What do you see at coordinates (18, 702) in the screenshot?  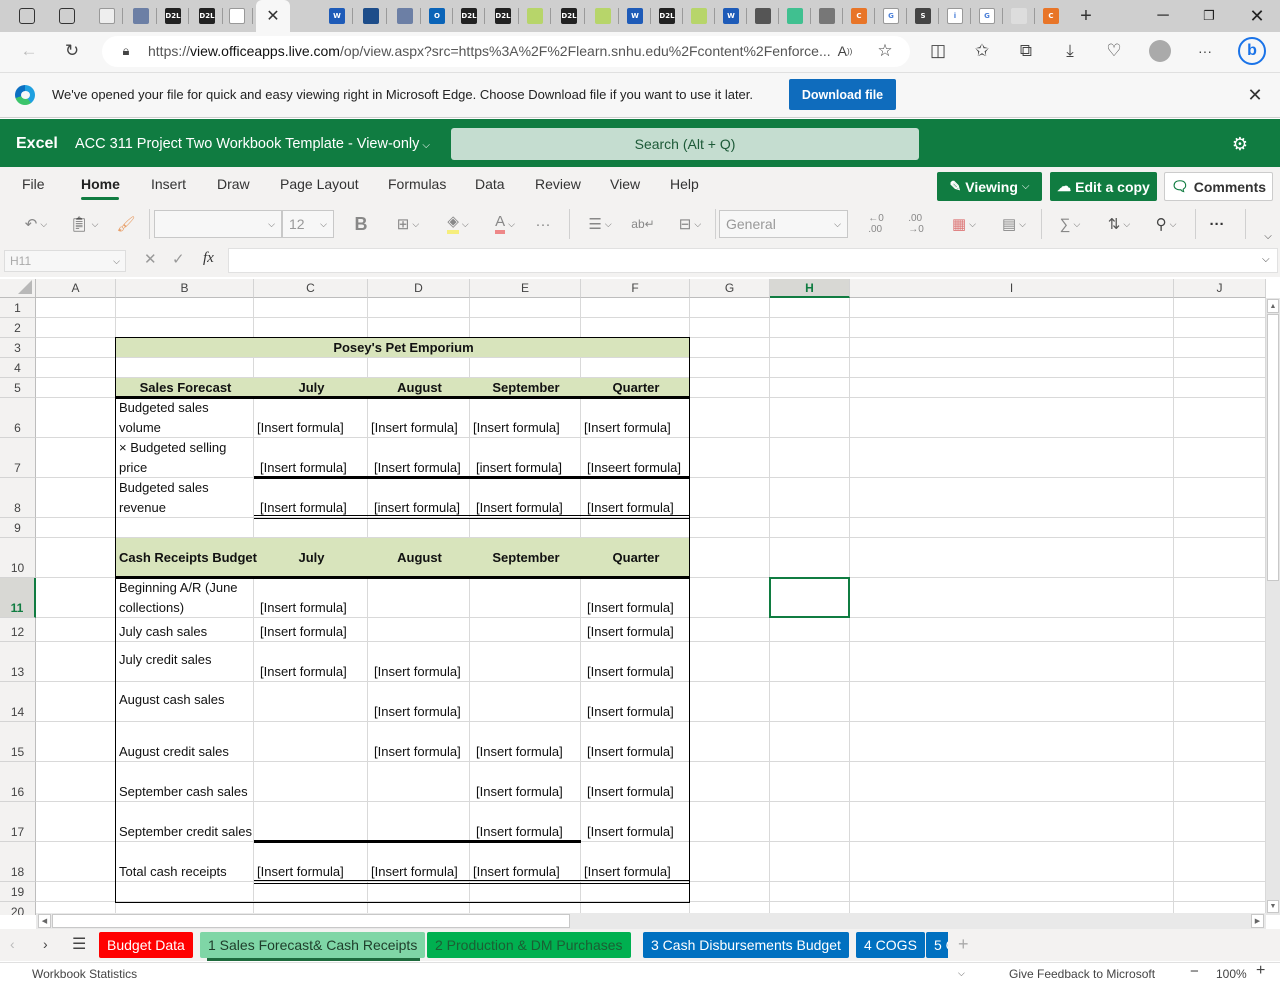 I see `row-header-14: 14` at bounding box center [18, 702].